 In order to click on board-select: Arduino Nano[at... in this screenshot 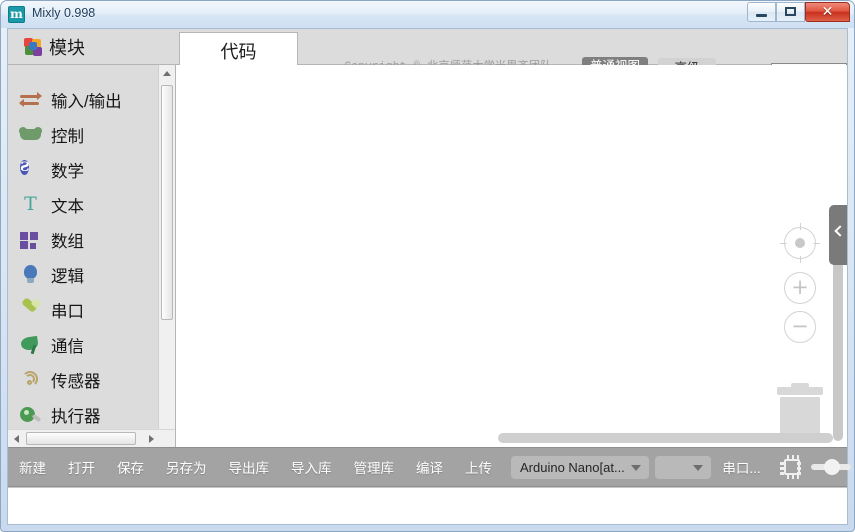, I will do `click(580, 467)`.